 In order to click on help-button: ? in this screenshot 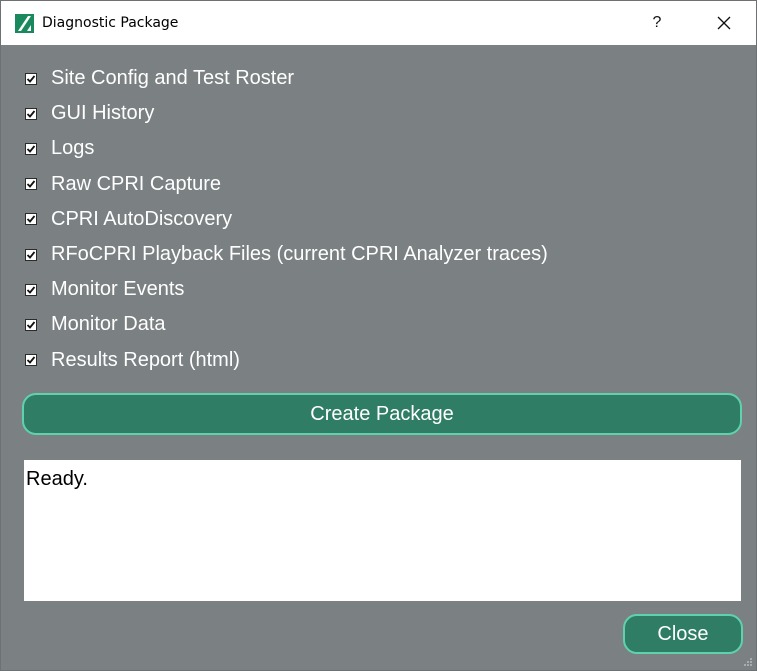, I will do `click(657, 23)`.